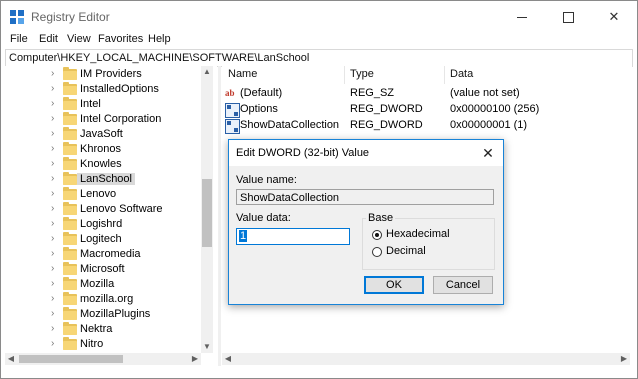 The width and height of the screenshot is (638, 379). I want to click on tree-item: › Nitro, so click(105, 344).